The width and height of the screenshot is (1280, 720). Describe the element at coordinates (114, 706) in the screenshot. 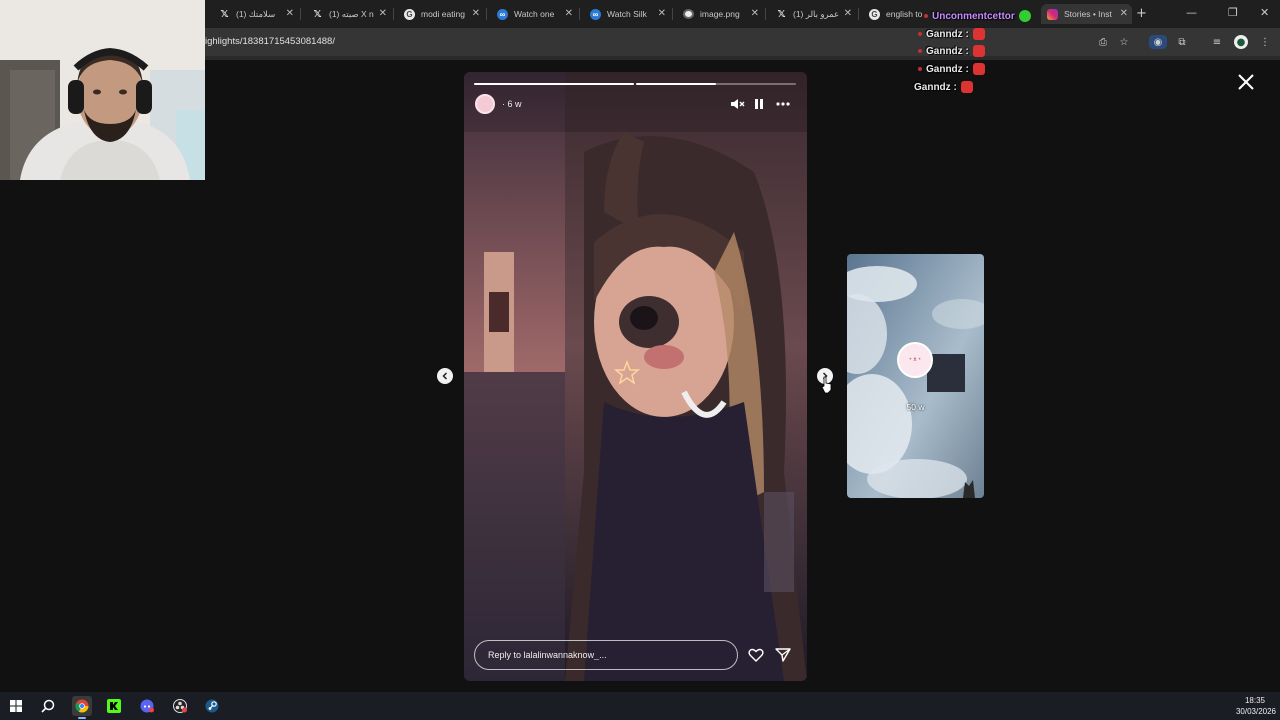

I see `kick-icon` at that location.